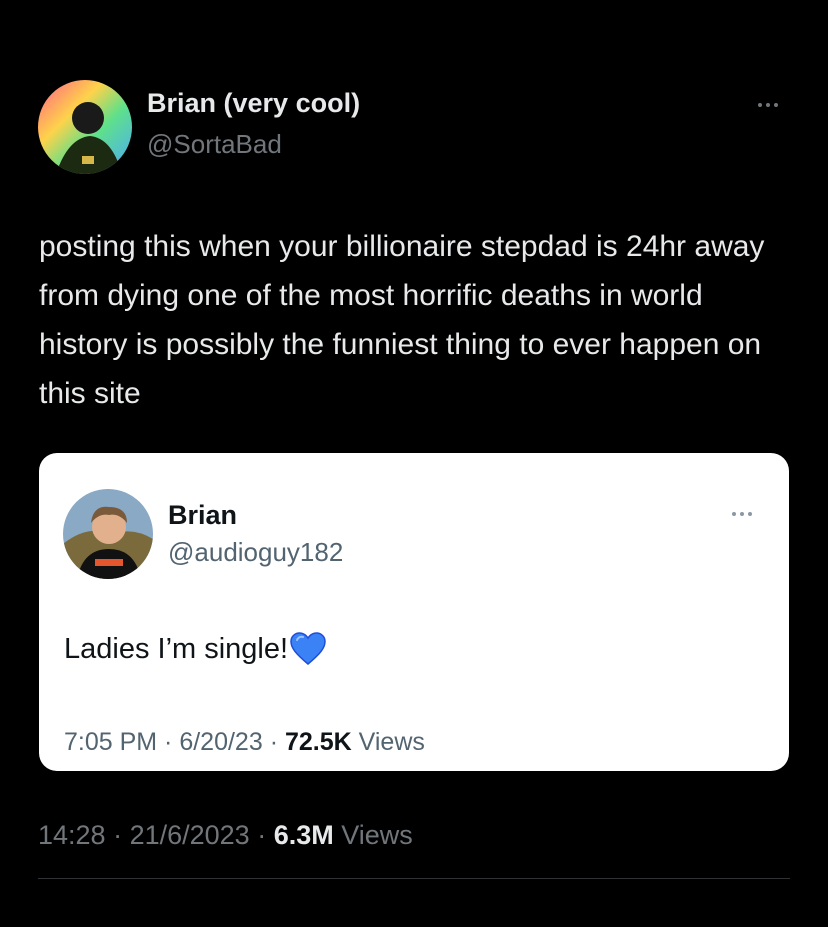  Describe the element at coordinates (255, 552) in the screenshot. I see `quoted-author-handle: @audioguy182` at that location.